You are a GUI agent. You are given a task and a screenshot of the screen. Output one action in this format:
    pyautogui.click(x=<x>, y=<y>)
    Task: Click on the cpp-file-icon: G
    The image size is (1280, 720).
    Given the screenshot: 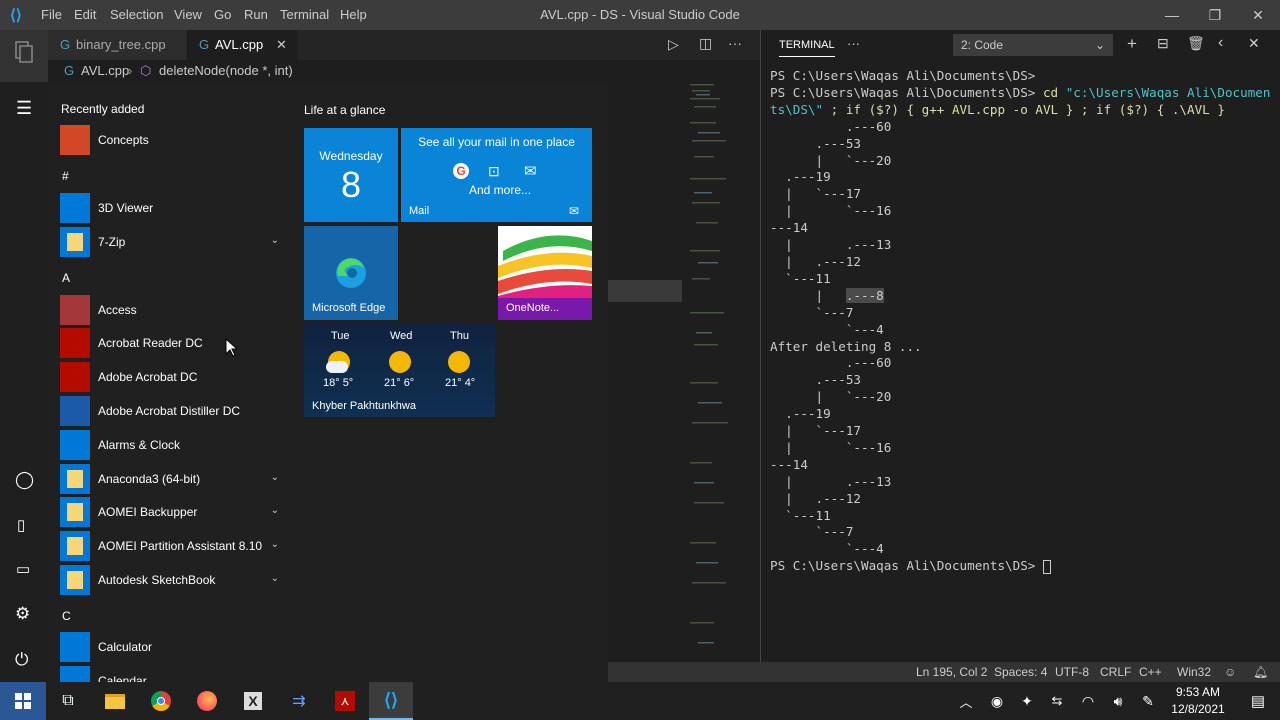 What is the action you would take?
    pyautogui.click(x=204, y=44)
    